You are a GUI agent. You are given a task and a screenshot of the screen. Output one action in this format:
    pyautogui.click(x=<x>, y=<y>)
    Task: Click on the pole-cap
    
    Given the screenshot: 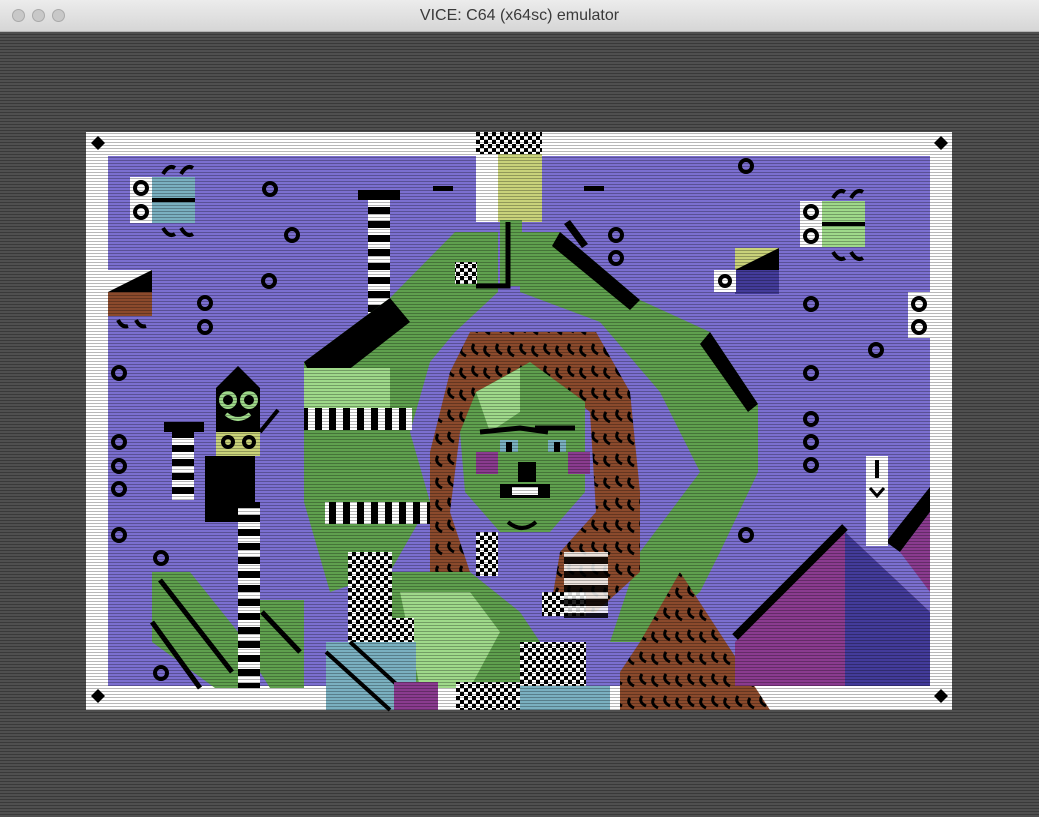 What is the action you would take?
    pyautogui.click(x=379, y=195)
    